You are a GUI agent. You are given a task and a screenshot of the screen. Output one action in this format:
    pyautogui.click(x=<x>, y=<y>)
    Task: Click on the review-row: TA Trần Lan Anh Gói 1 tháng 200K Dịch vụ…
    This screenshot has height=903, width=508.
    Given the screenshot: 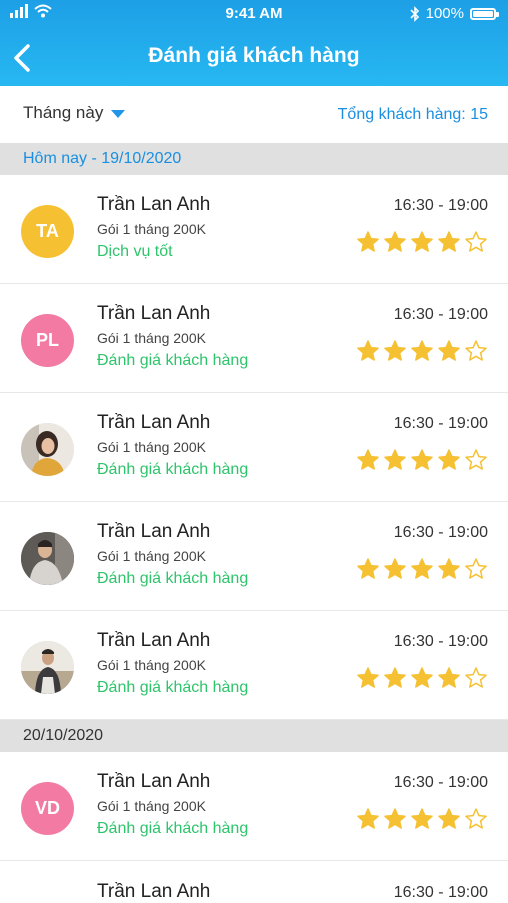 What is the action you would take?
    pyautogui.click(x=254, y=229)
    